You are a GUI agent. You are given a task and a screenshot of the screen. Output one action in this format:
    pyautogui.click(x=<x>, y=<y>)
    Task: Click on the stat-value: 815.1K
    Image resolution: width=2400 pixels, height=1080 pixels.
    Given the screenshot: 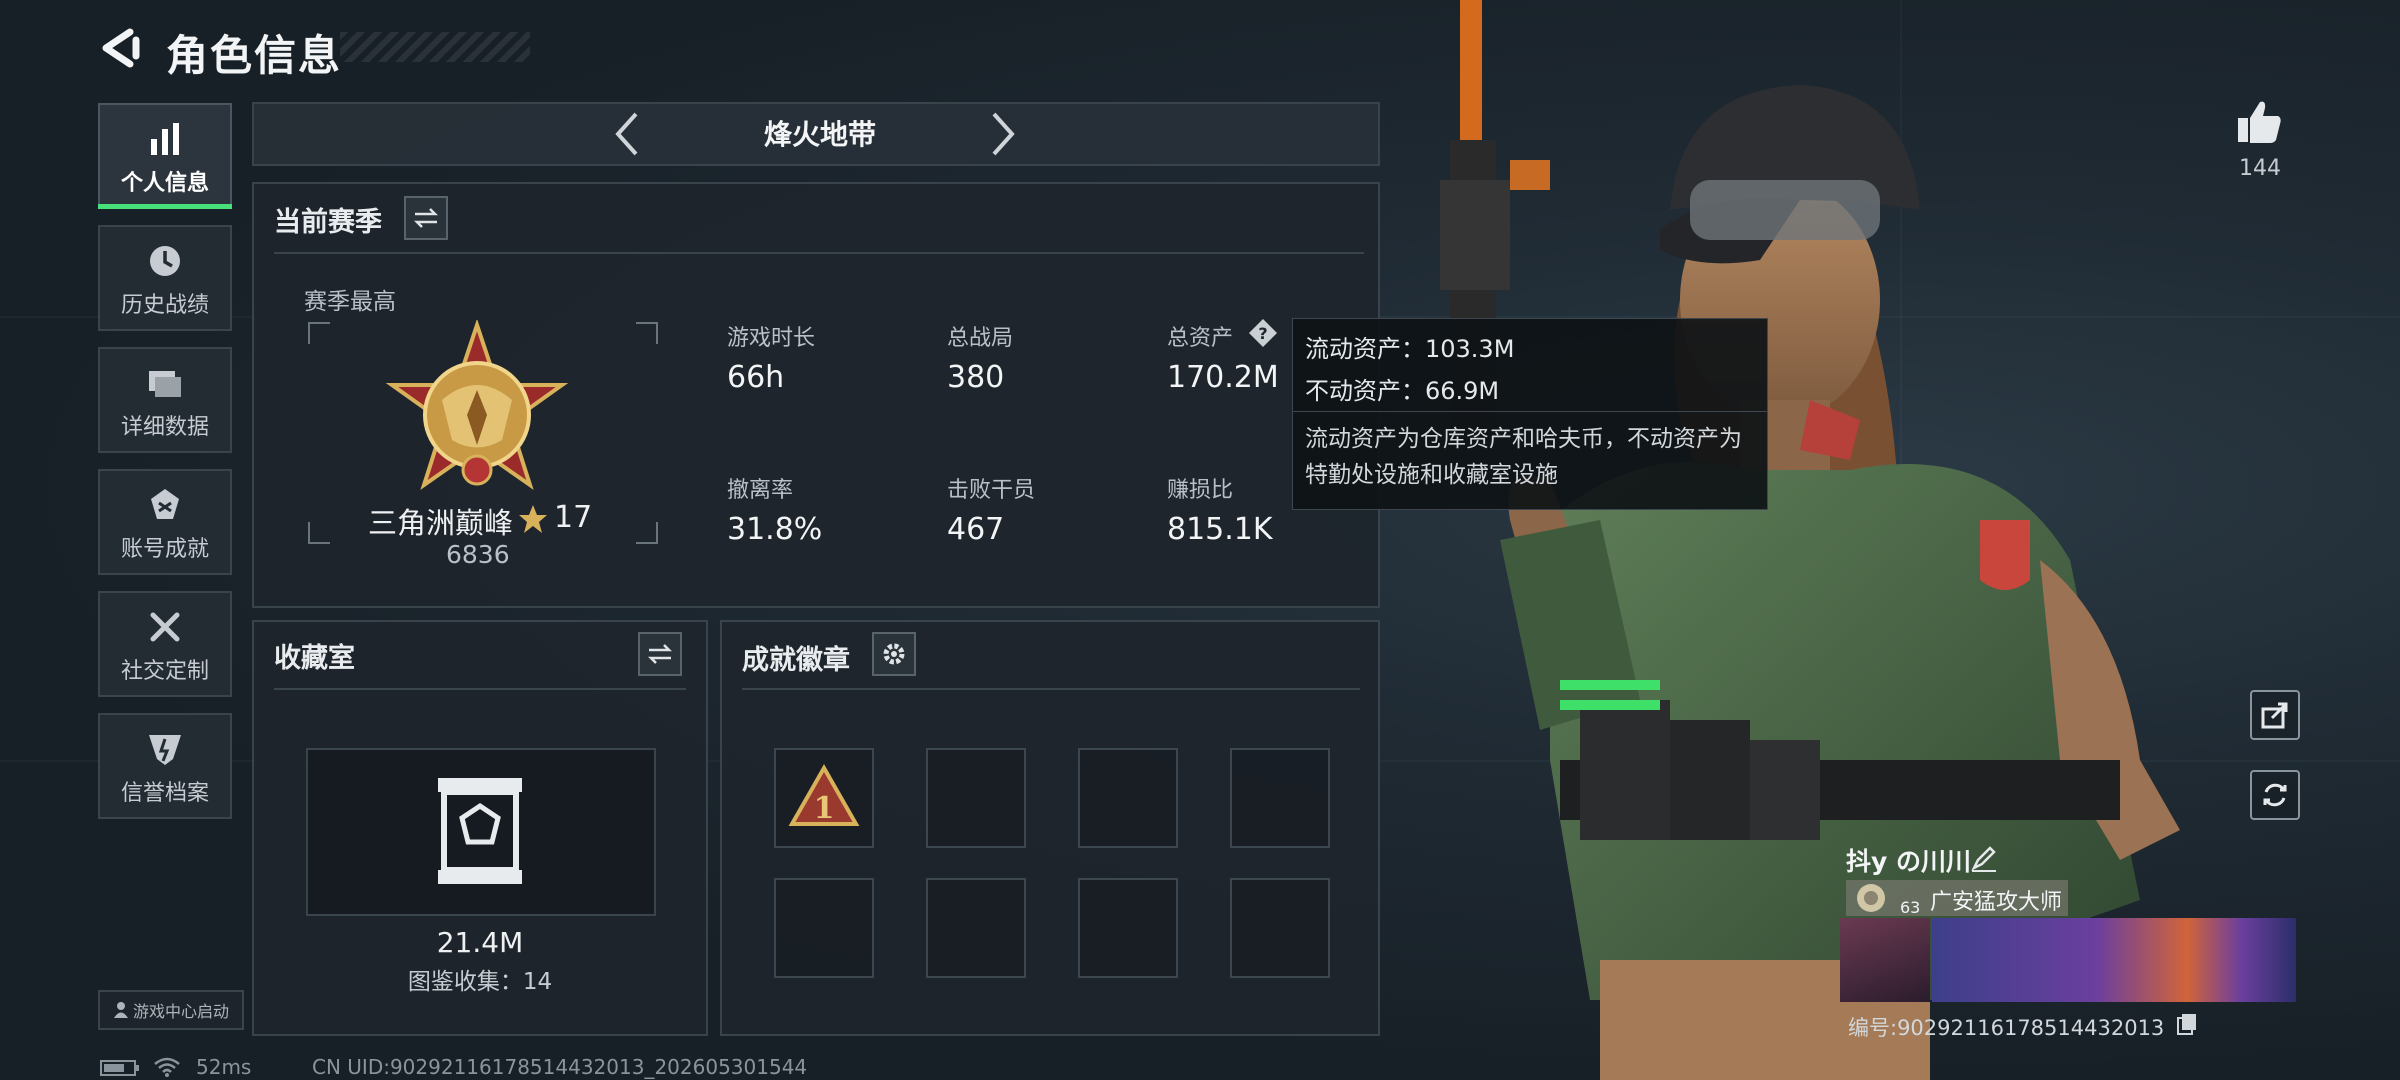 What is the action you would take?
    pyautogui.click(x=1220, y=529)
    